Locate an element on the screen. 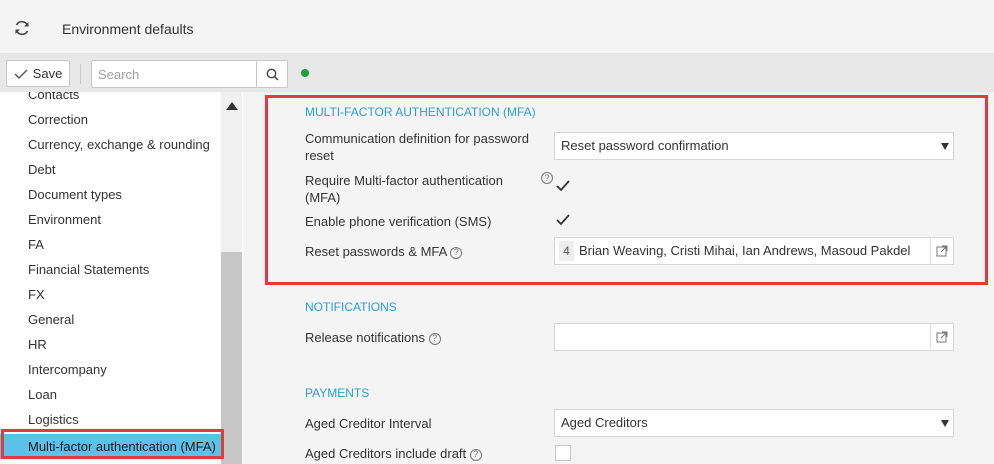 Image resolution: width=994 pixels, height=464 pixels. section-title-payments: PAYMENTS is located at coordinates (337, 393).